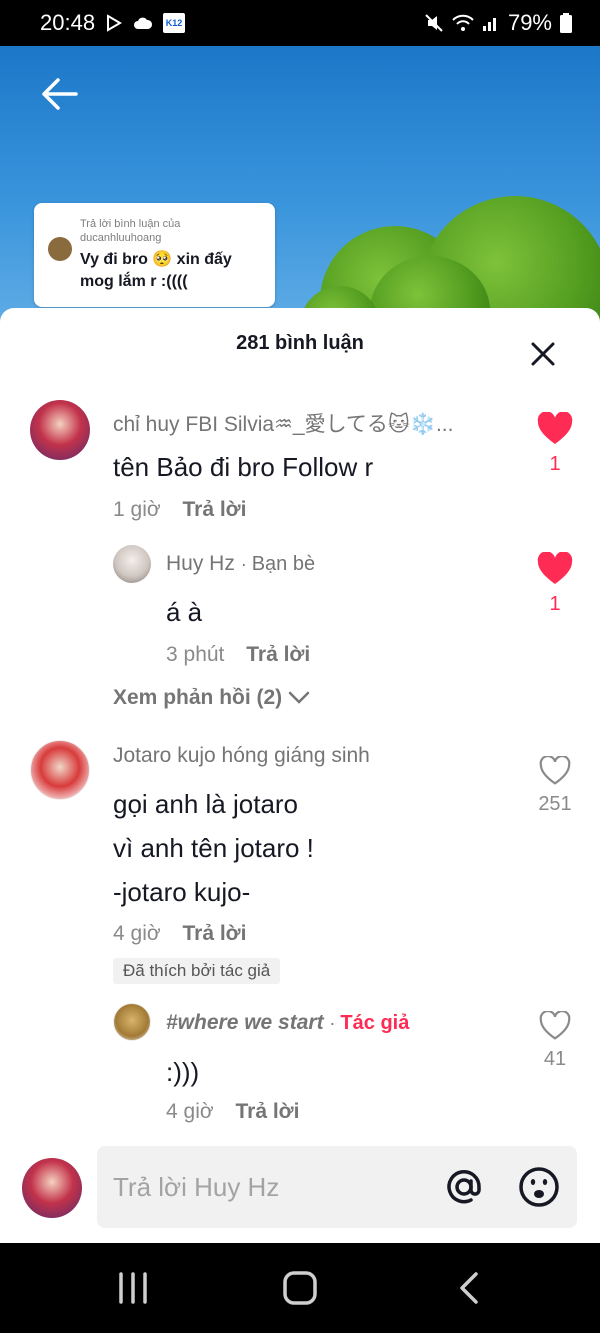 The width and height of the screenshot is (600, 1333). Describe the element at coordinates (539, 1187) in the screenshot. I see `emoji-icon` at that location.